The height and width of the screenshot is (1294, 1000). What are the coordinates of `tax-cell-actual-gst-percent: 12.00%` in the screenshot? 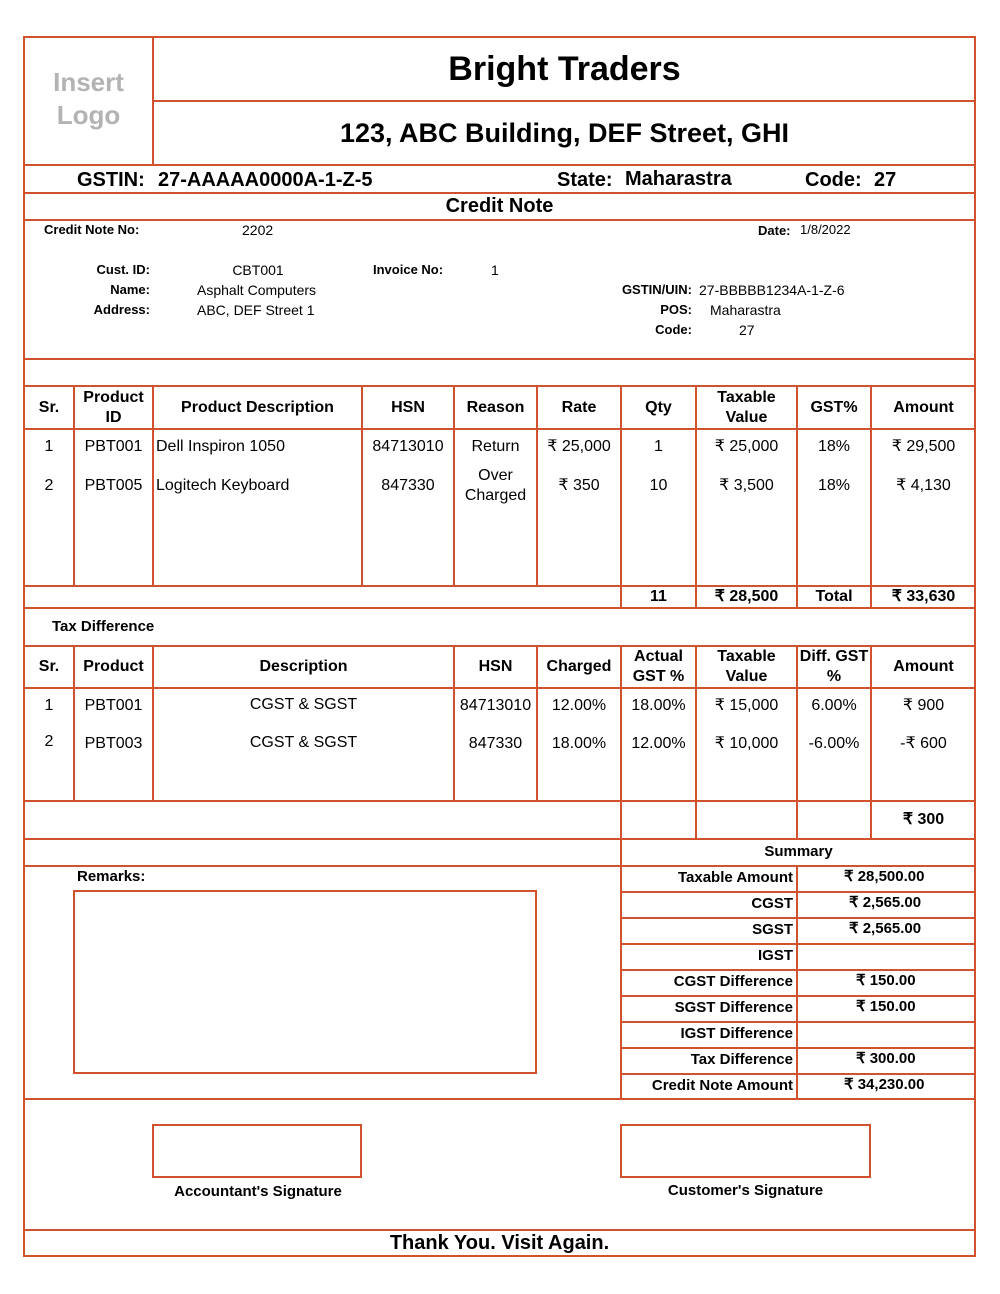 It's located at (658, 744).